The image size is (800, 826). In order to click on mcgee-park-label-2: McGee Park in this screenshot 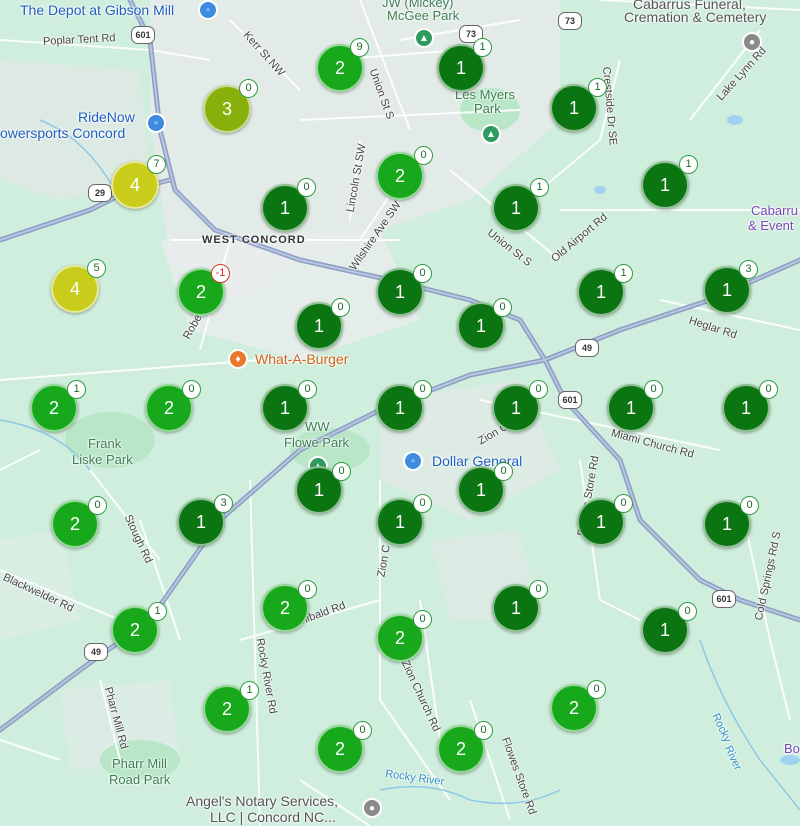, I will do `click(423, 15)`.